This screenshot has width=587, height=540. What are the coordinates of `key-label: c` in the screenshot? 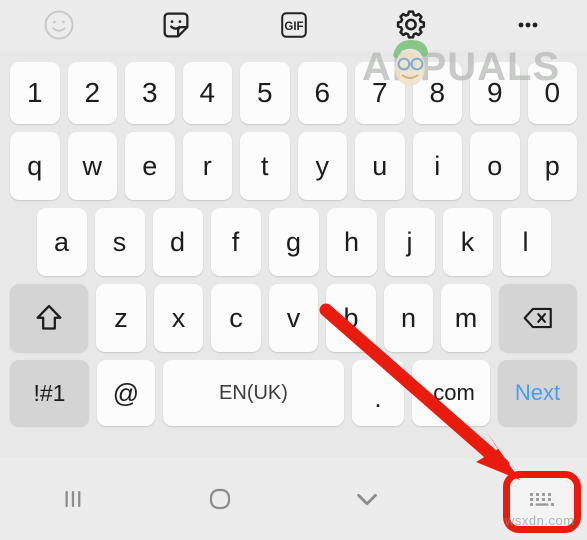 It's located at (236, 317).